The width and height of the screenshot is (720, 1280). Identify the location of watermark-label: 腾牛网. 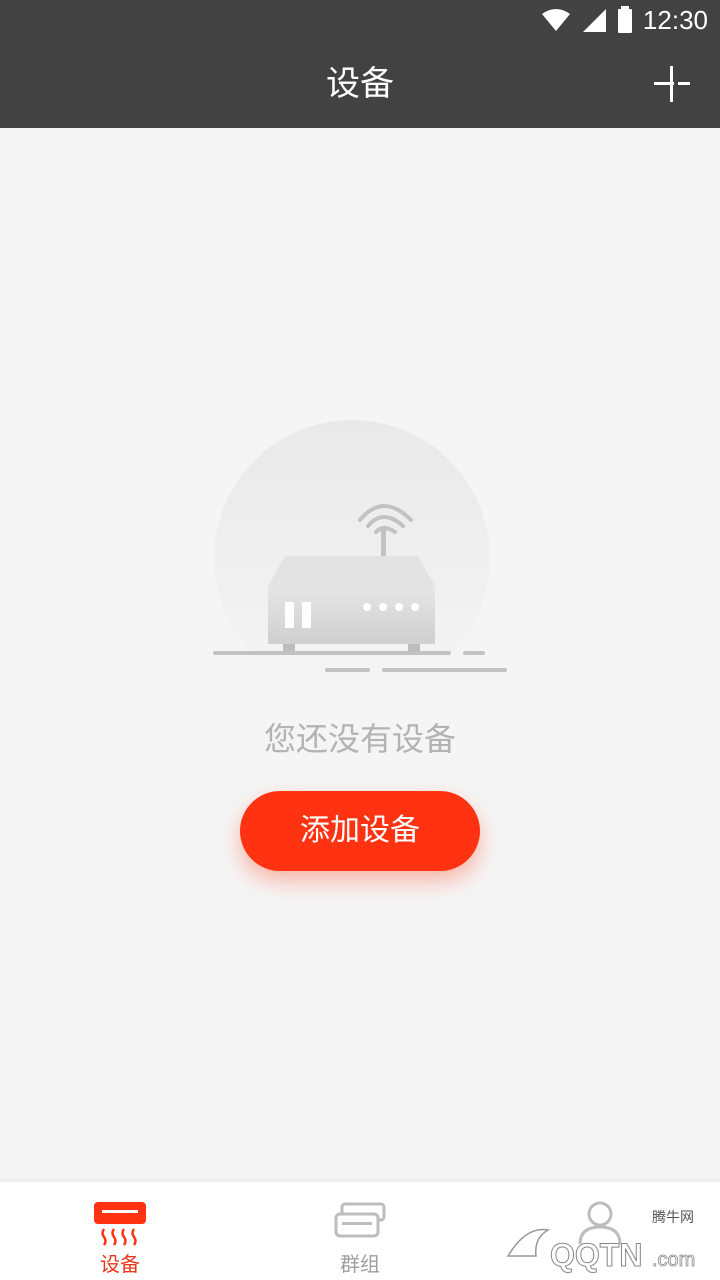
(673, 1217).